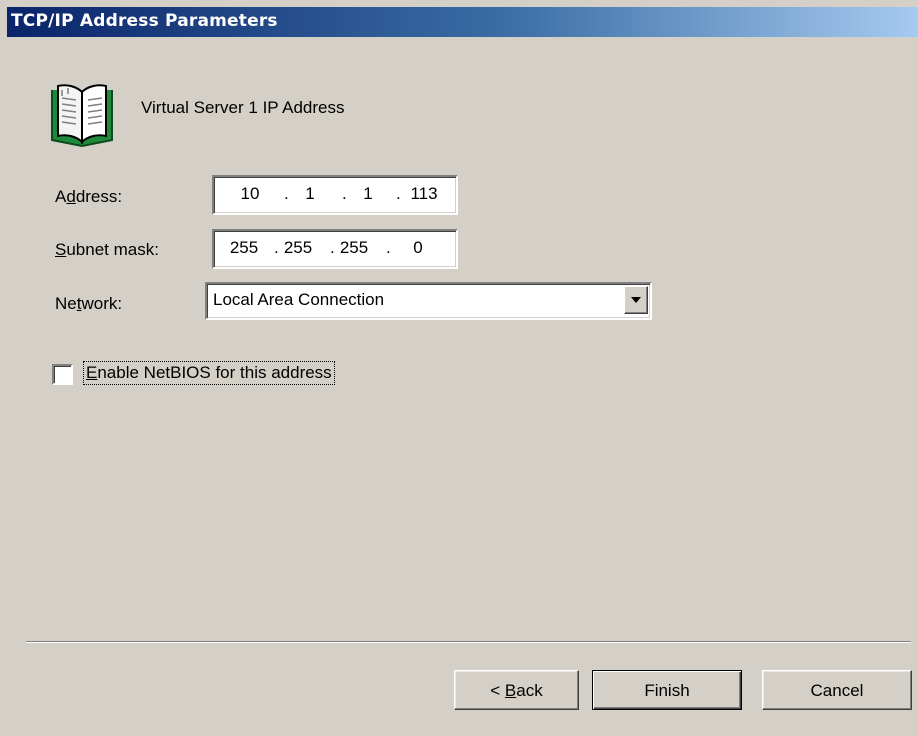 The height and width of the screenshot is (736, 918). I want to click on back-button: < Back, so click(516, 690).